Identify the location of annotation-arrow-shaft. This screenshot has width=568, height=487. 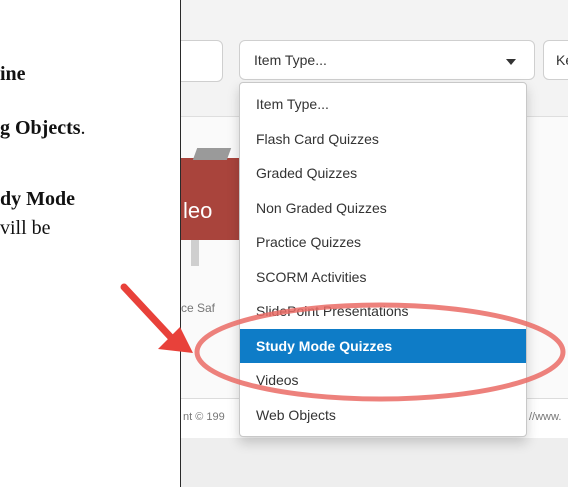
(151, 316).